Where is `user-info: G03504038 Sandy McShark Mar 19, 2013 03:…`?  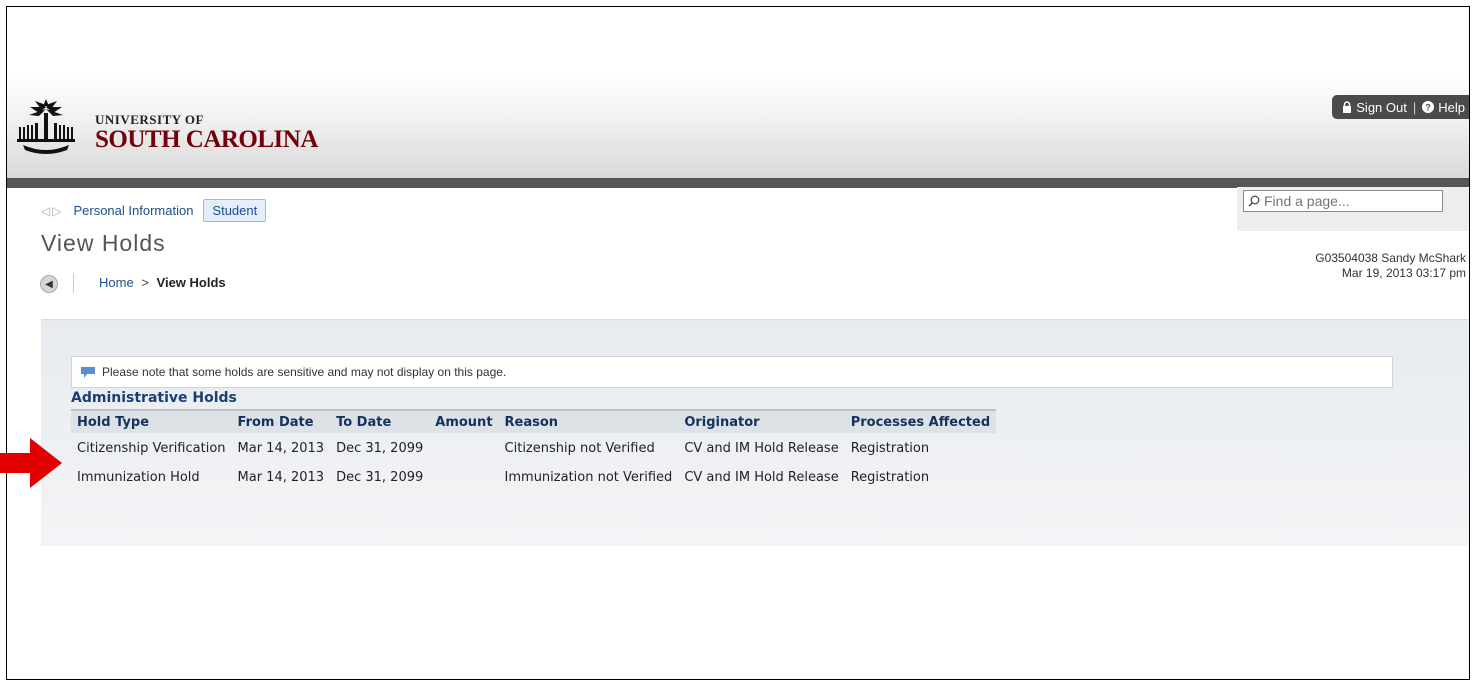 user-info: G03504038 Sandy McShark Mar 19, 2013 03:… is located at coordinates (1390, 266).